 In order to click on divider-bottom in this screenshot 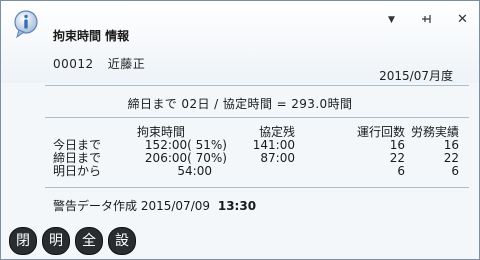, I will do `click(257, 187)`.